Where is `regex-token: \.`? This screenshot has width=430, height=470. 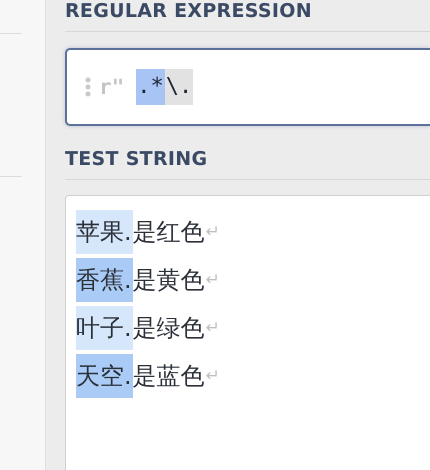 regex-token: \. is located at coordinates (179, 87).